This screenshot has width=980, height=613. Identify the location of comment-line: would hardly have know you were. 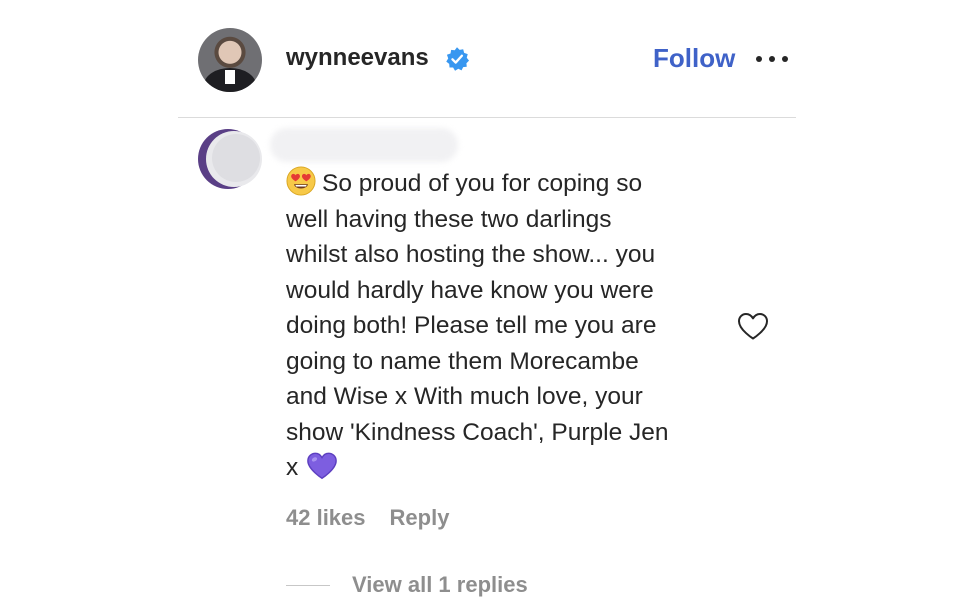
(470, 290).